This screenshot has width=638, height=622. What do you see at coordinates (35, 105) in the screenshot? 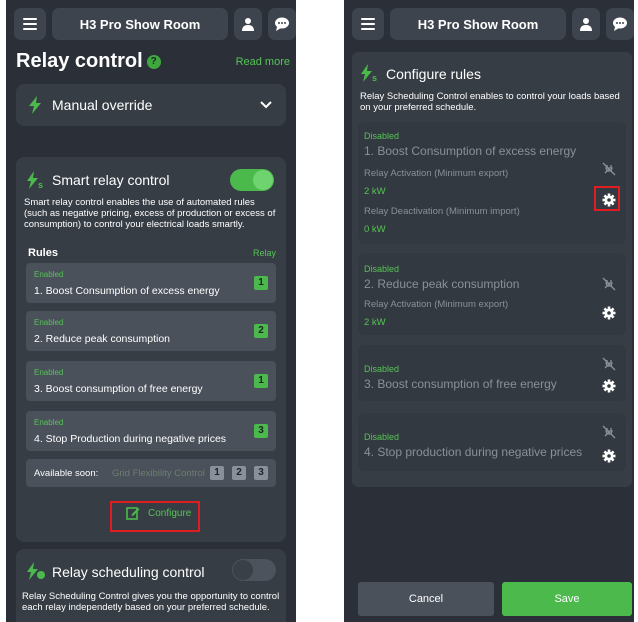
I see `bolt-icon` at bounding box center [35, 105].